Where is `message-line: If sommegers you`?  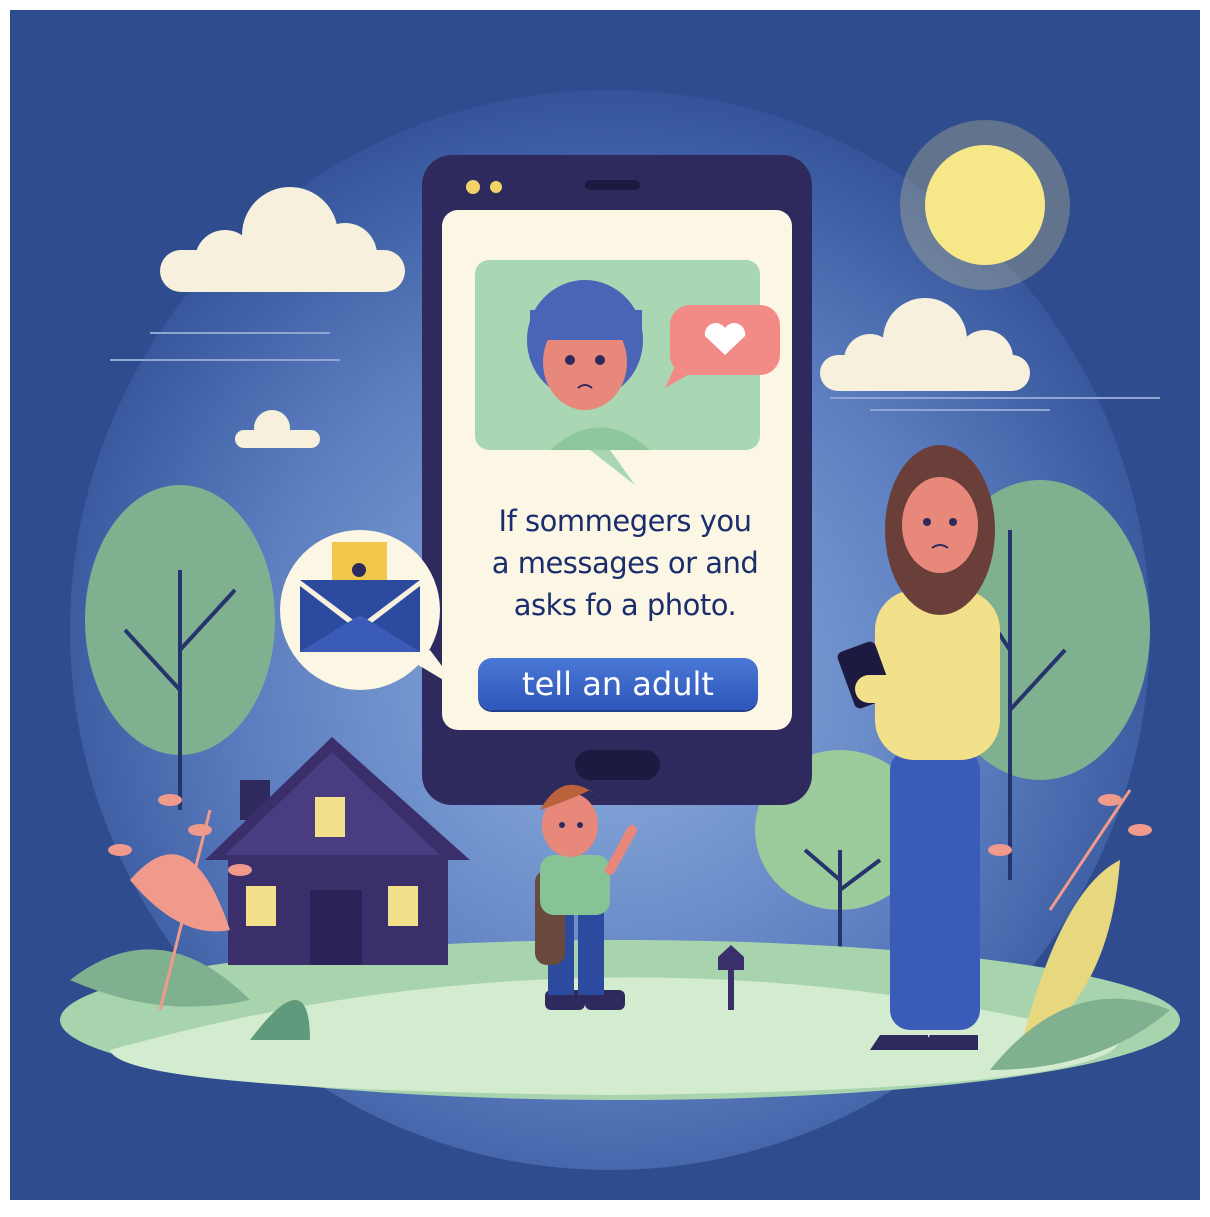 message-line: If sommegers you is located at coordinates (625, 521).